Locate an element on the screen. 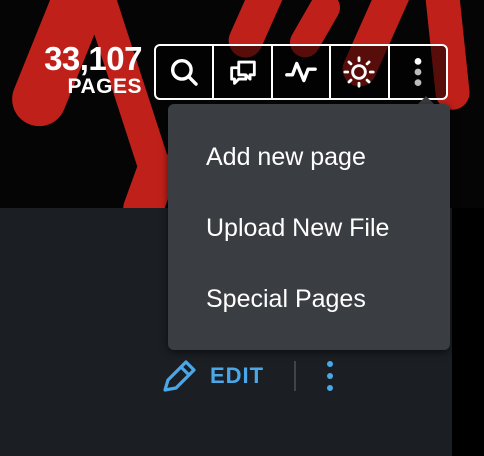 This screenshot has height=456, width=484. discussions-button is located at coordinates (243, 72).